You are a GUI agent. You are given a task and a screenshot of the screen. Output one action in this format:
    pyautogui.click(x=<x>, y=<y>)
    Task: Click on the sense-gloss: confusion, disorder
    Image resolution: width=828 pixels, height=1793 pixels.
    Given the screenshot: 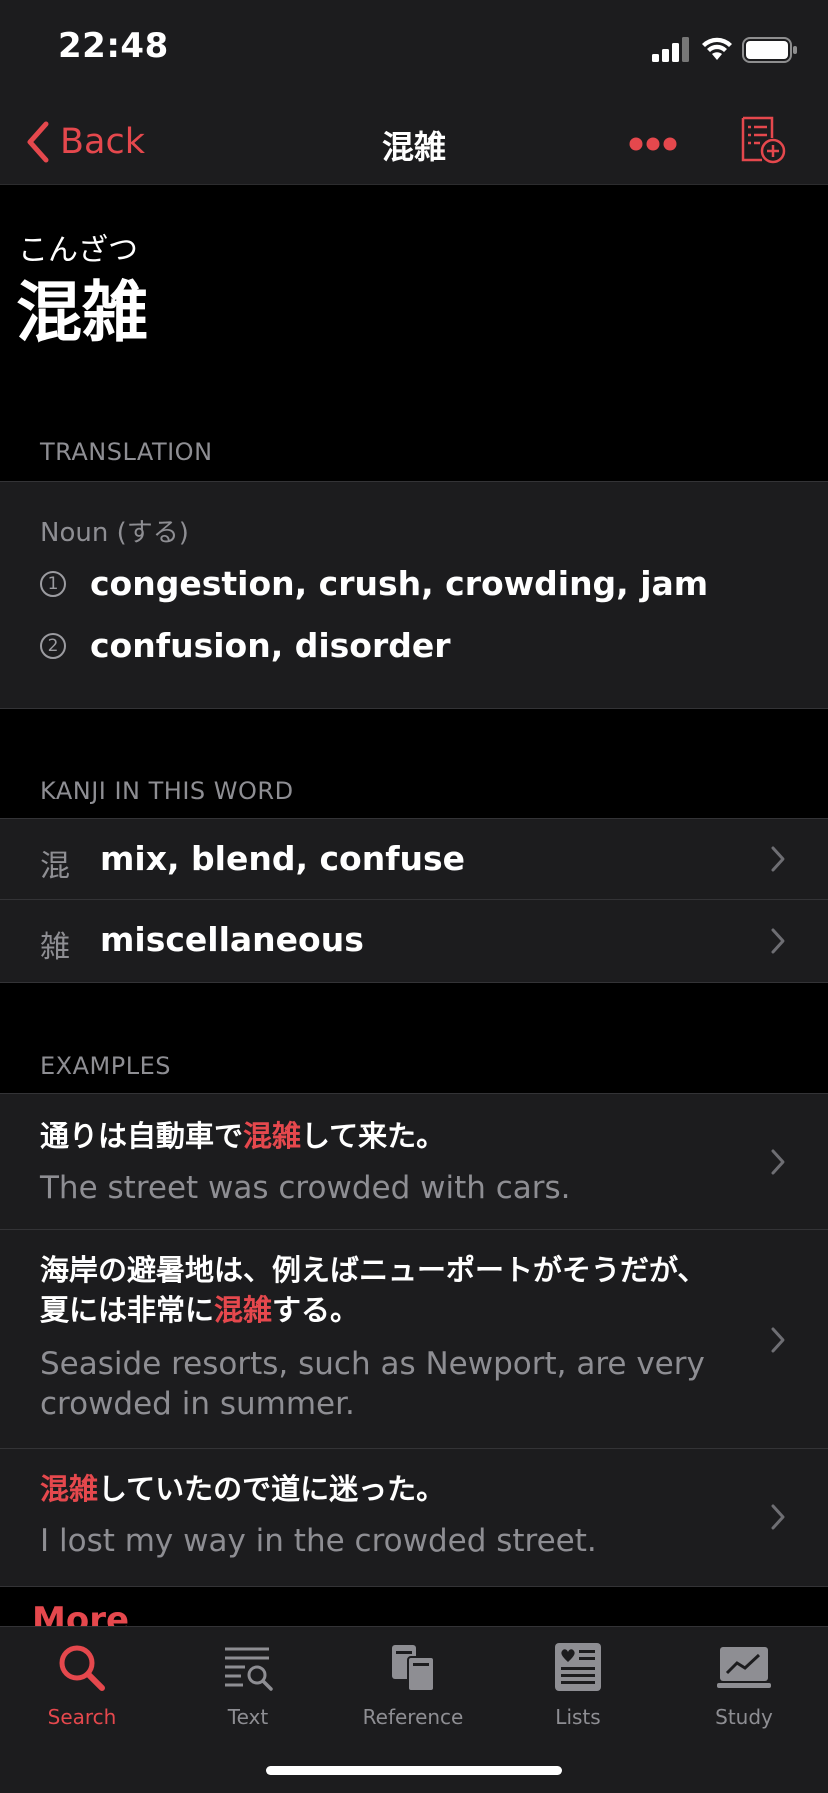 What is the action you would take?
    pyautogui.click(x=270, y=645)
    